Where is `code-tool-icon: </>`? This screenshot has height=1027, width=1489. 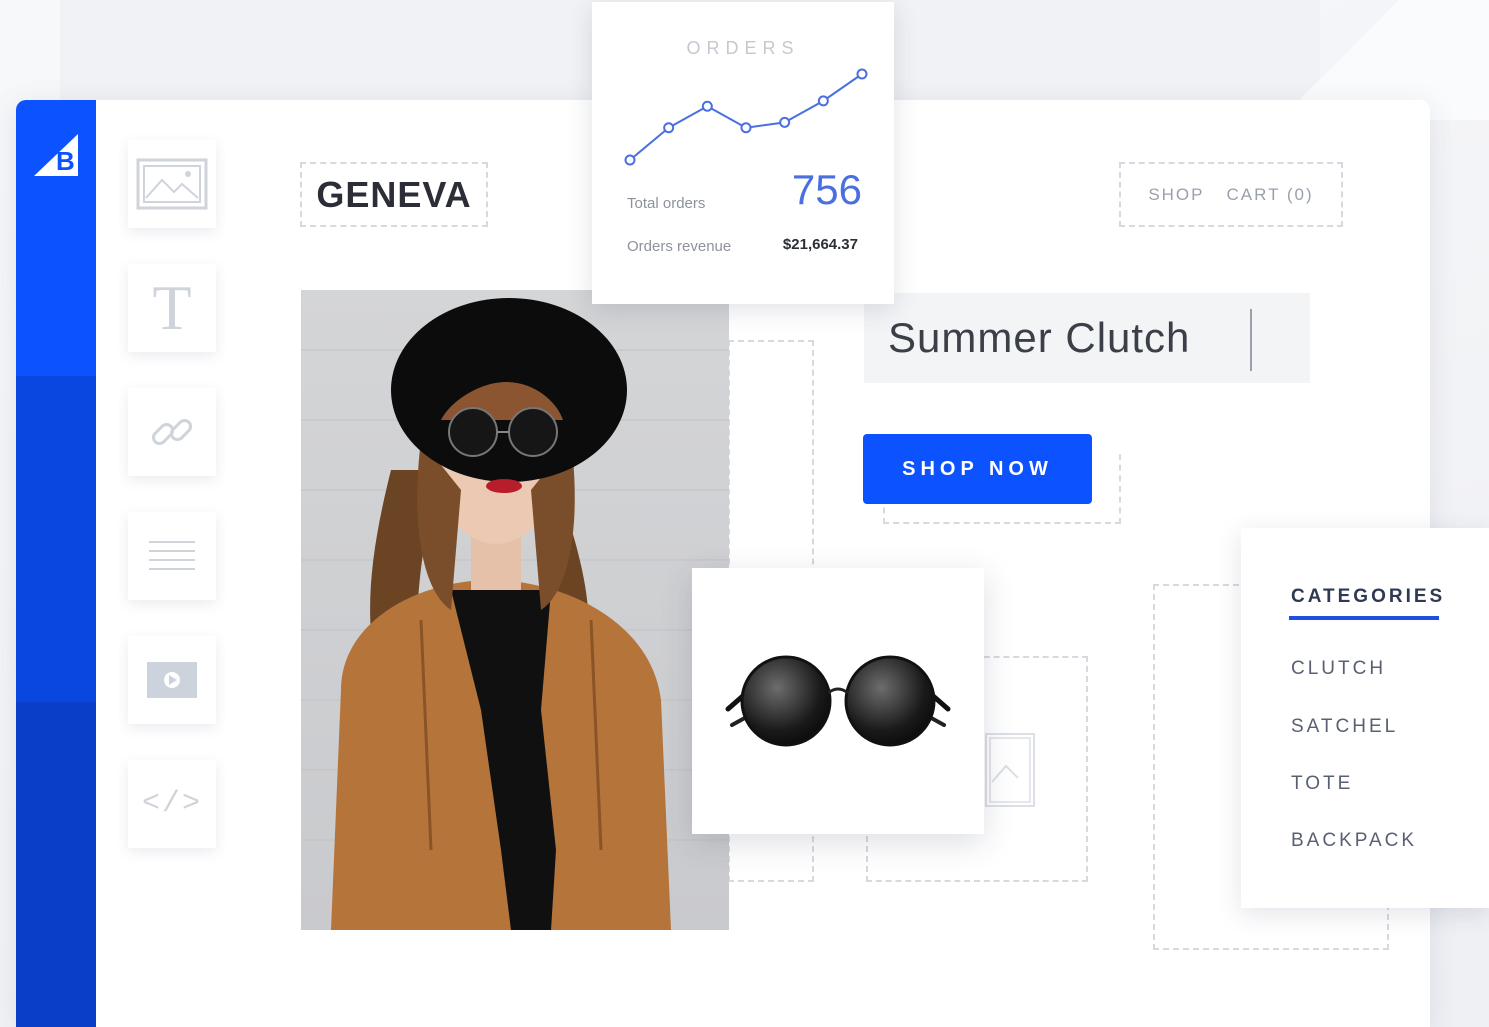 code-tool-icon: </> is located at coordinates (171, 804).